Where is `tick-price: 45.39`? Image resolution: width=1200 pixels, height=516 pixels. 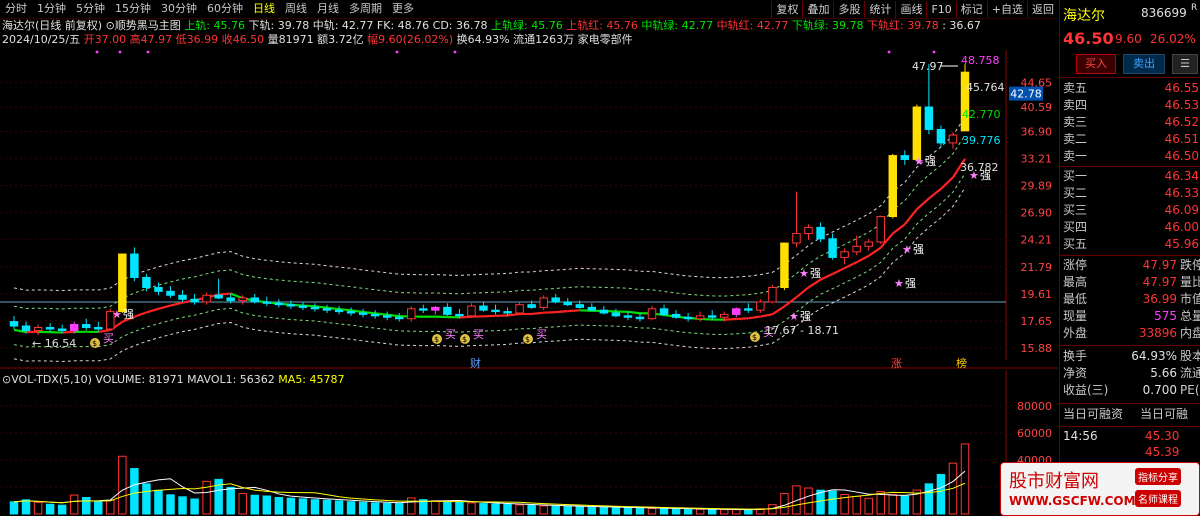
tick-price: 45.39 is located at coordinates (1162, 452).